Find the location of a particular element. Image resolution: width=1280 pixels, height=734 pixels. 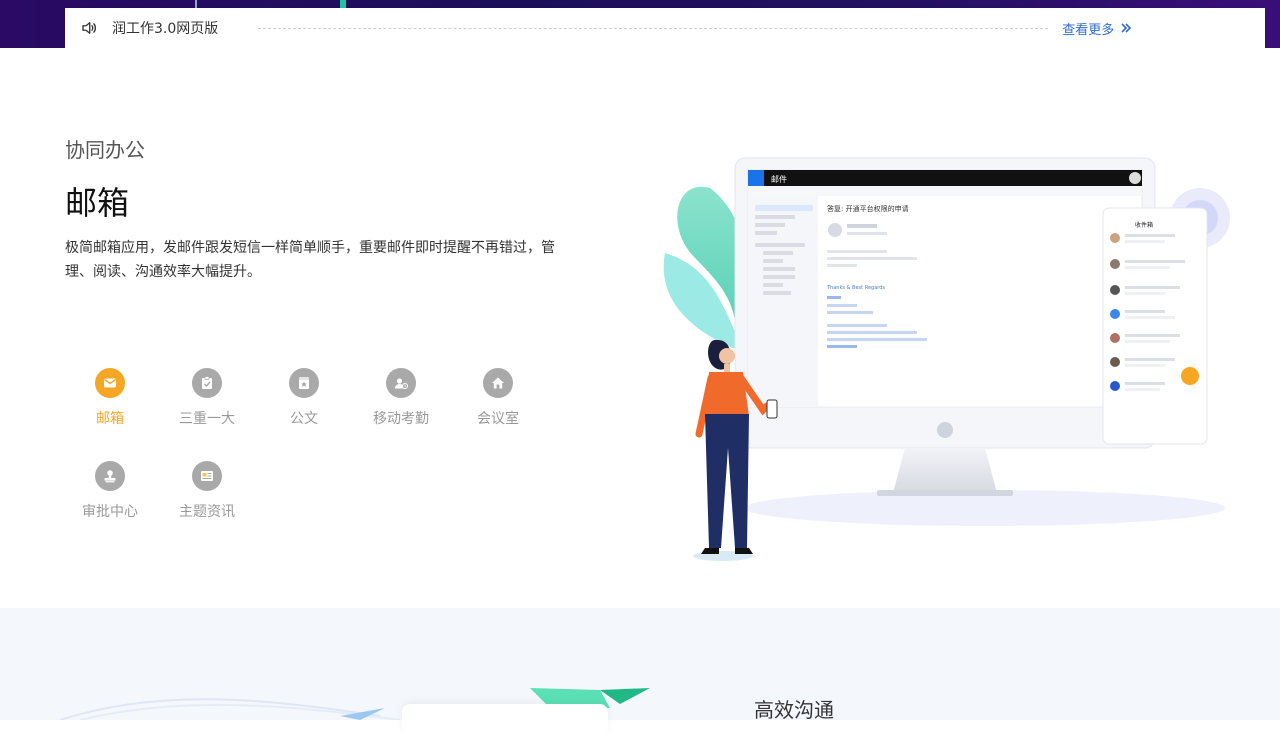

speaker-icon is located at coordinates (89, 28).